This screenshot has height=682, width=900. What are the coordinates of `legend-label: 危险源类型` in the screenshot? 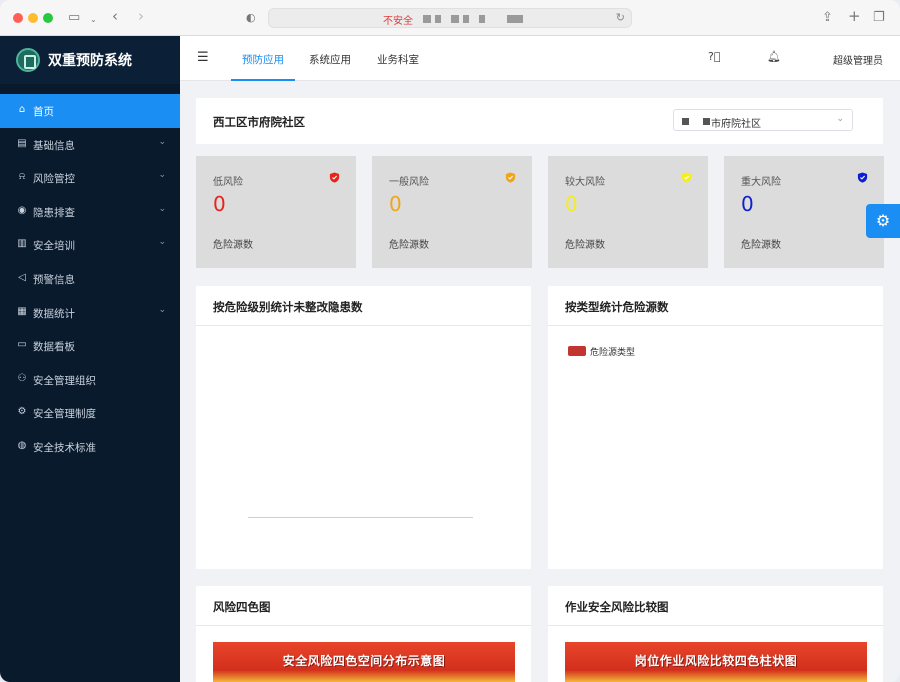 It's located at (612, 351).